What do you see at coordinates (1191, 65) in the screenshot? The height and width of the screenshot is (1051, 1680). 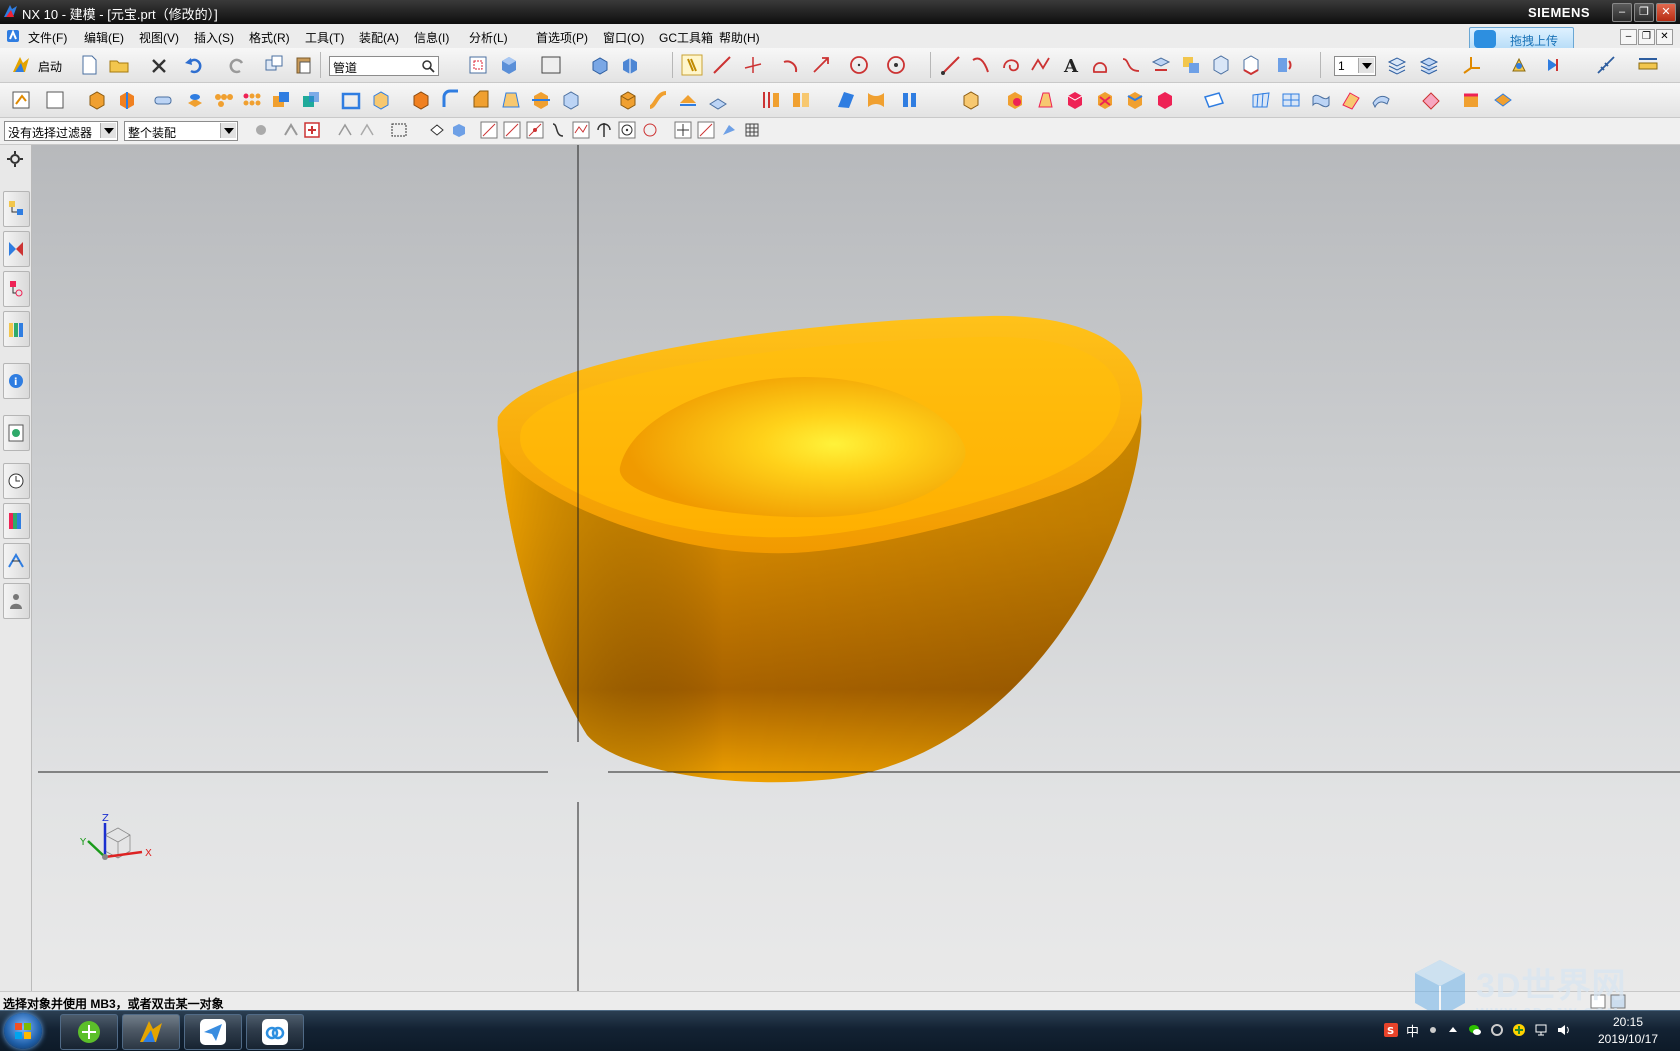 I see `intersect-curve-icon` at bounding box center [1191, 65].